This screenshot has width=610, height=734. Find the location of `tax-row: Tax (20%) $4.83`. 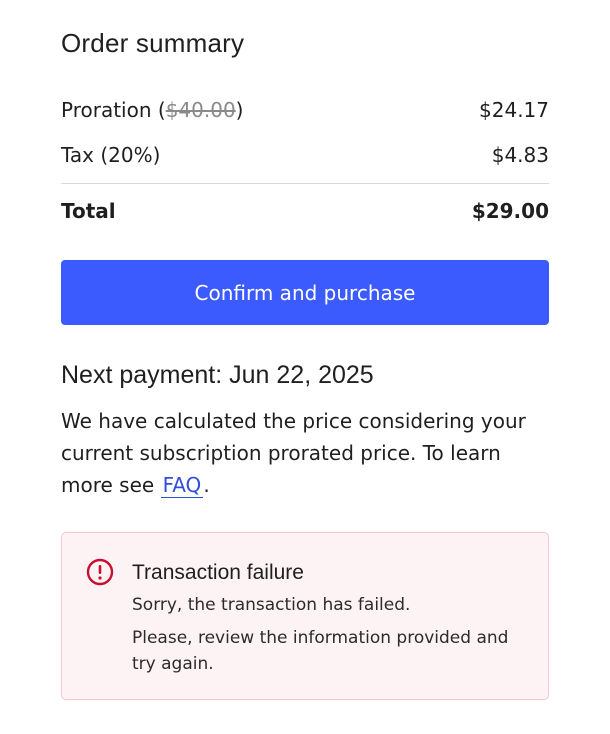

tax-row: Tax (20%) $4.83 is located at coordinates (305, 155).